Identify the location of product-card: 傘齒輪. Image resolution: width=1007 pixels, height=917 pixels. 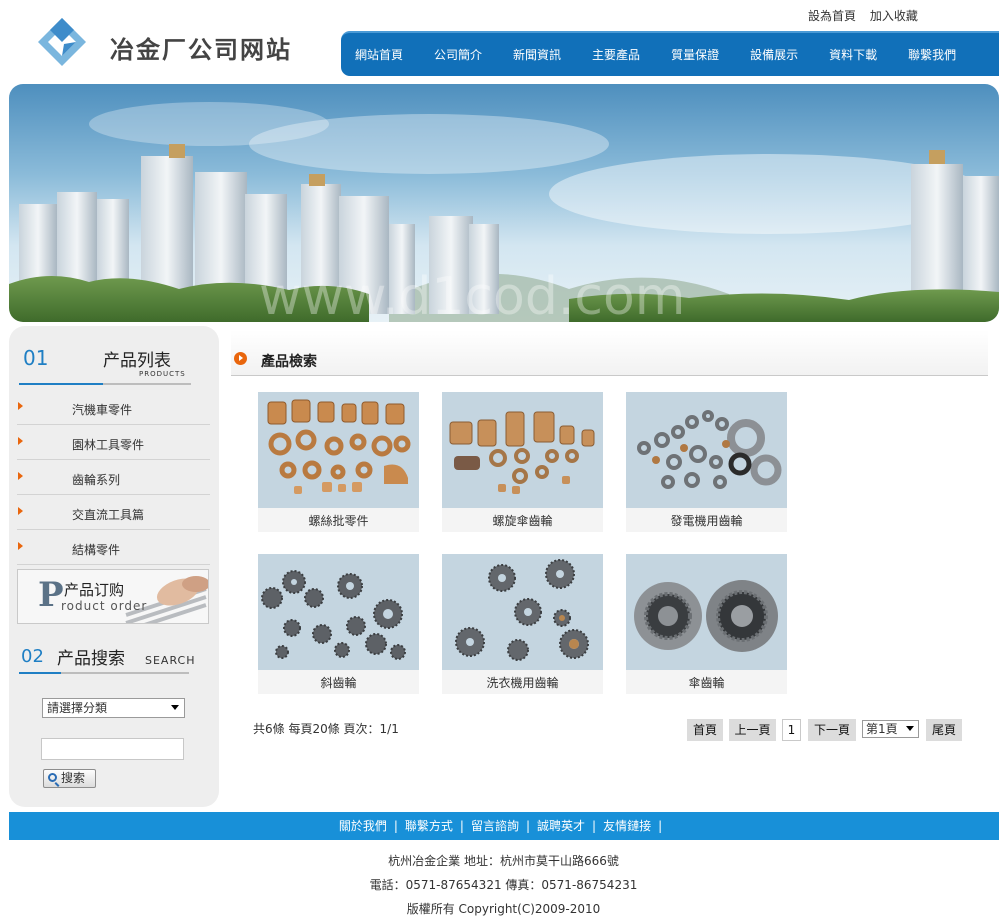
(706, 624).